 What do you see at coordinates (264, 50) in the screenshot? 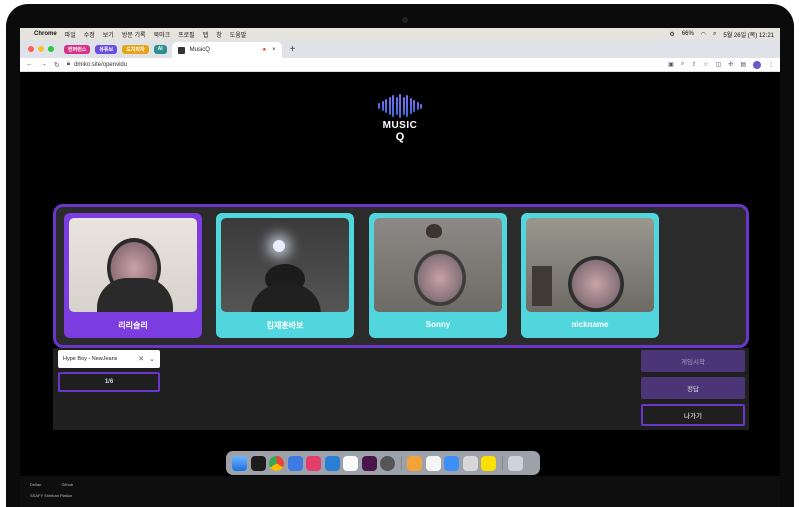
I see `recording-icon: ●` at bounding box center [264, 50].